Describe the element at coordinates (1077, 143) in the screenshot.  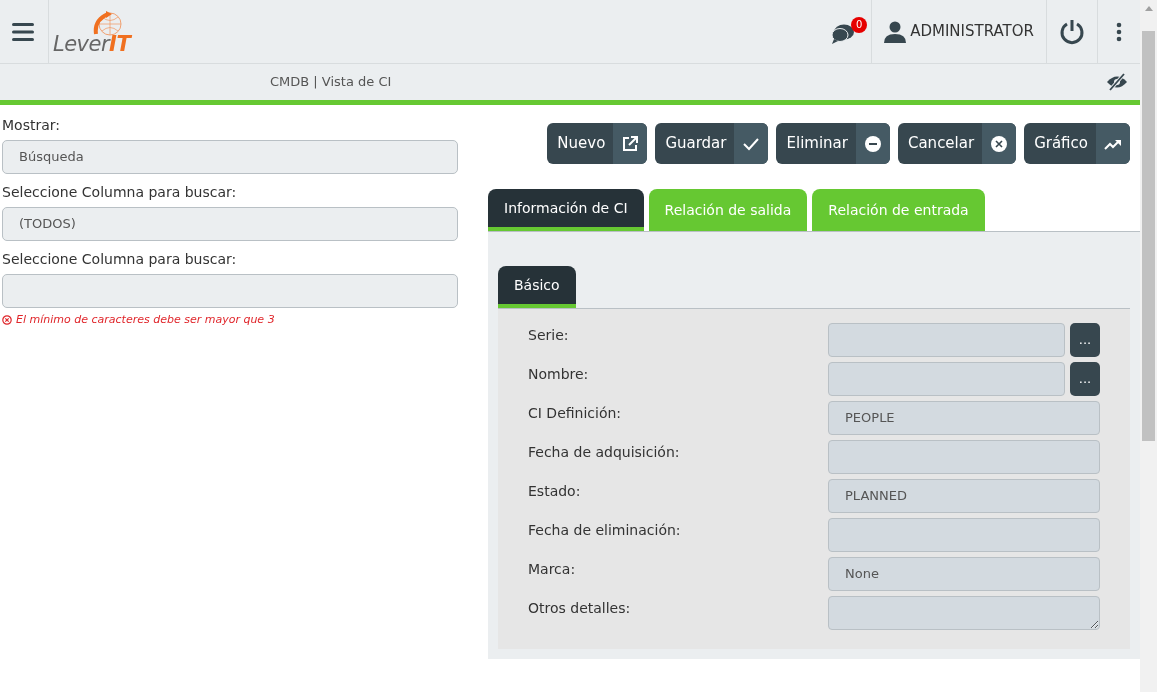
I see `action-button: Gráfico` at that location.